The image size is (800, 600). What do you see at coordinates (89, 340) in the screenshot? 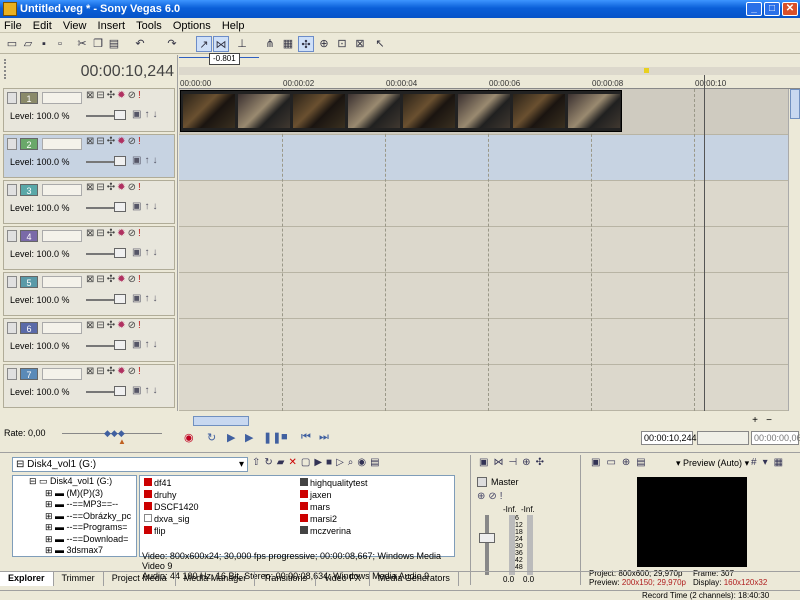
I see `track-header: 6 ⊠⊟✣✹⊘! Level: 100.0 % ▣↑↓` at bounding box center [89, 340].